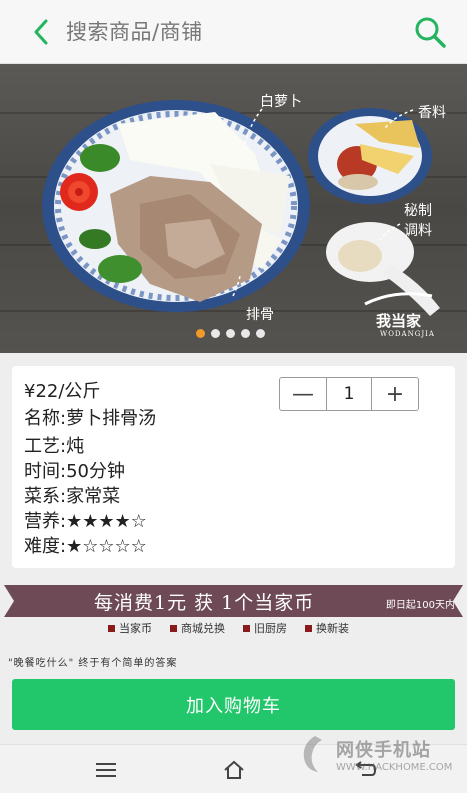 The height and width of the screenshot is (793, 467). I want to click on price: ¥22/公斤, so click(62, 391).